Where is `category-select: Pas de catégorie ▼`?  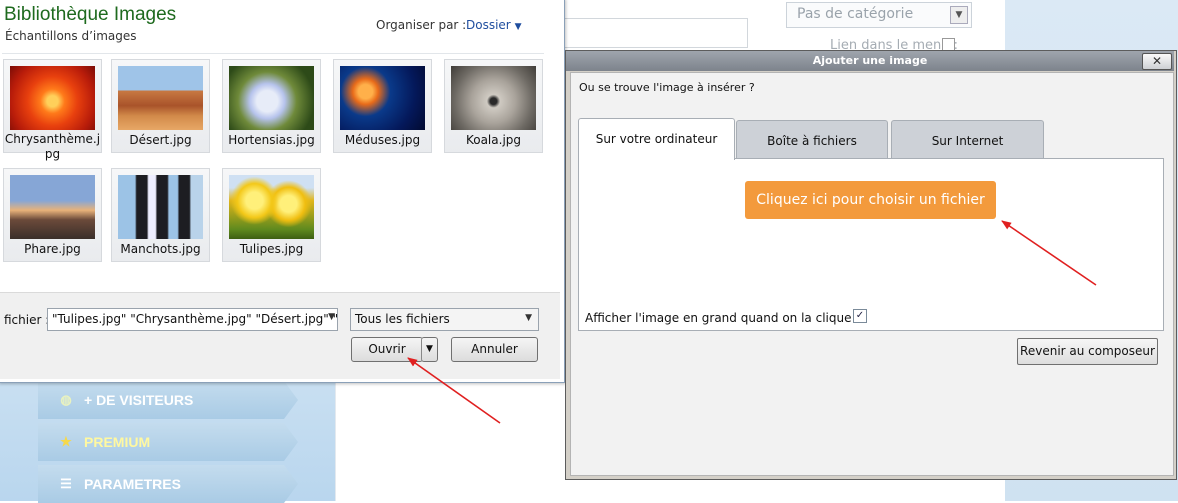
category-select: Pas de catégorie ▼ is located at coordinates (879, 15).